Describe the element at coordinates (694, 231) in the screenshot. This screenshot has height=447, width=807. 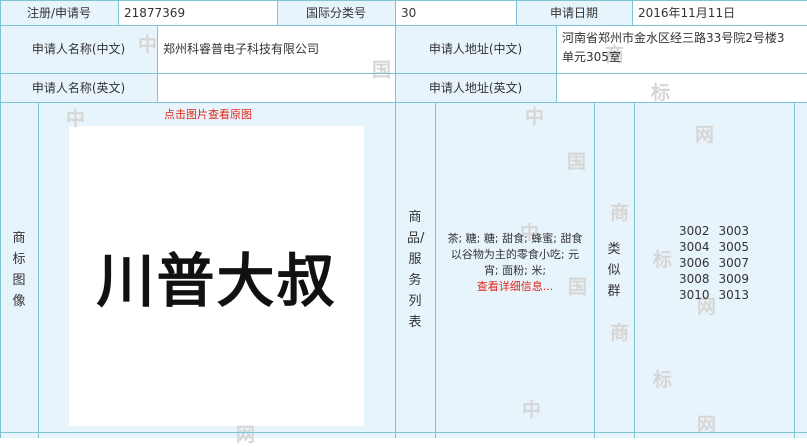
I see `similar-group-code: 3002` at that location.